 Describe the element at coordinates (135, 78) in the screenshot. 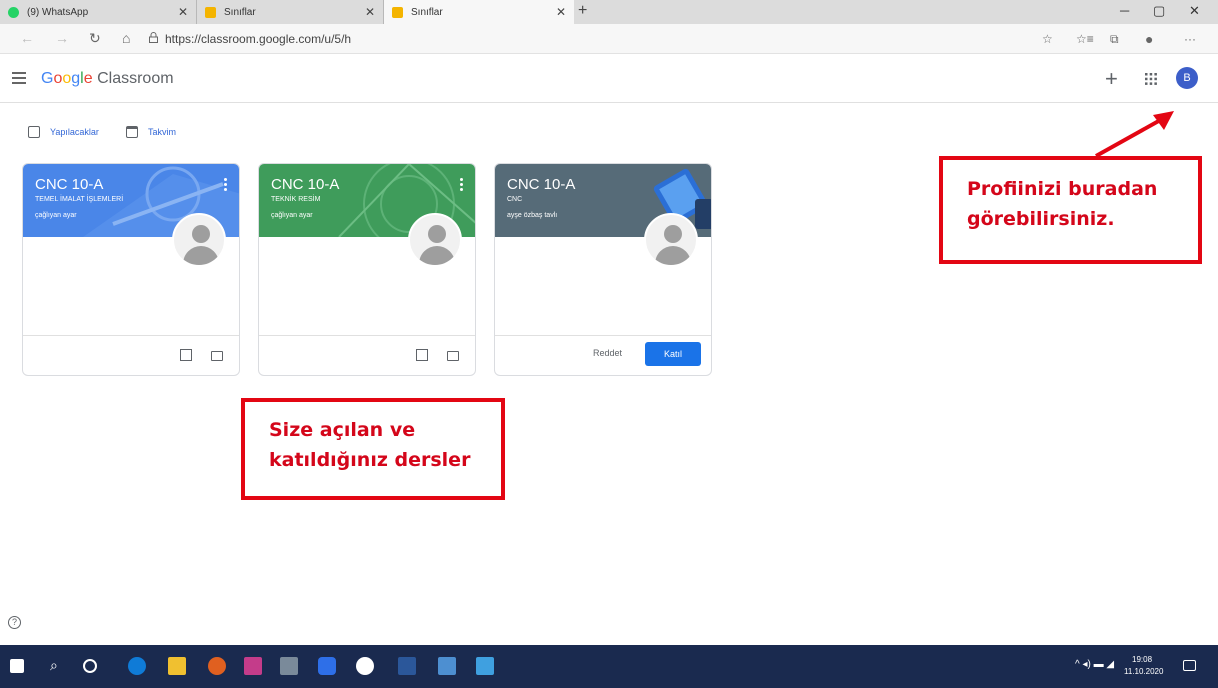

I see `logo-product-name: Classroom` at that location.